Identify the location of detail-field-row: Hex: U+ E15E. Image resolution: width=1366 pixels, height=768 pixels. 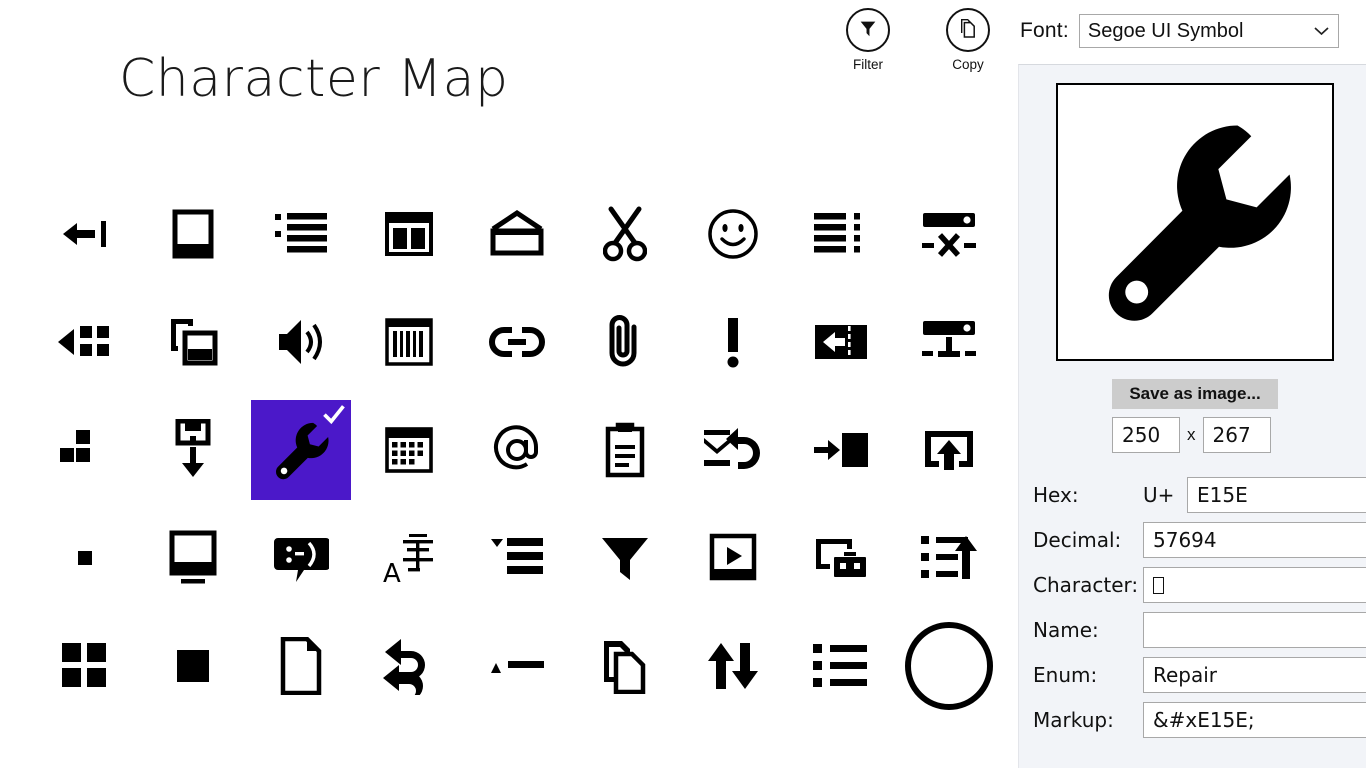
(1199, 495).